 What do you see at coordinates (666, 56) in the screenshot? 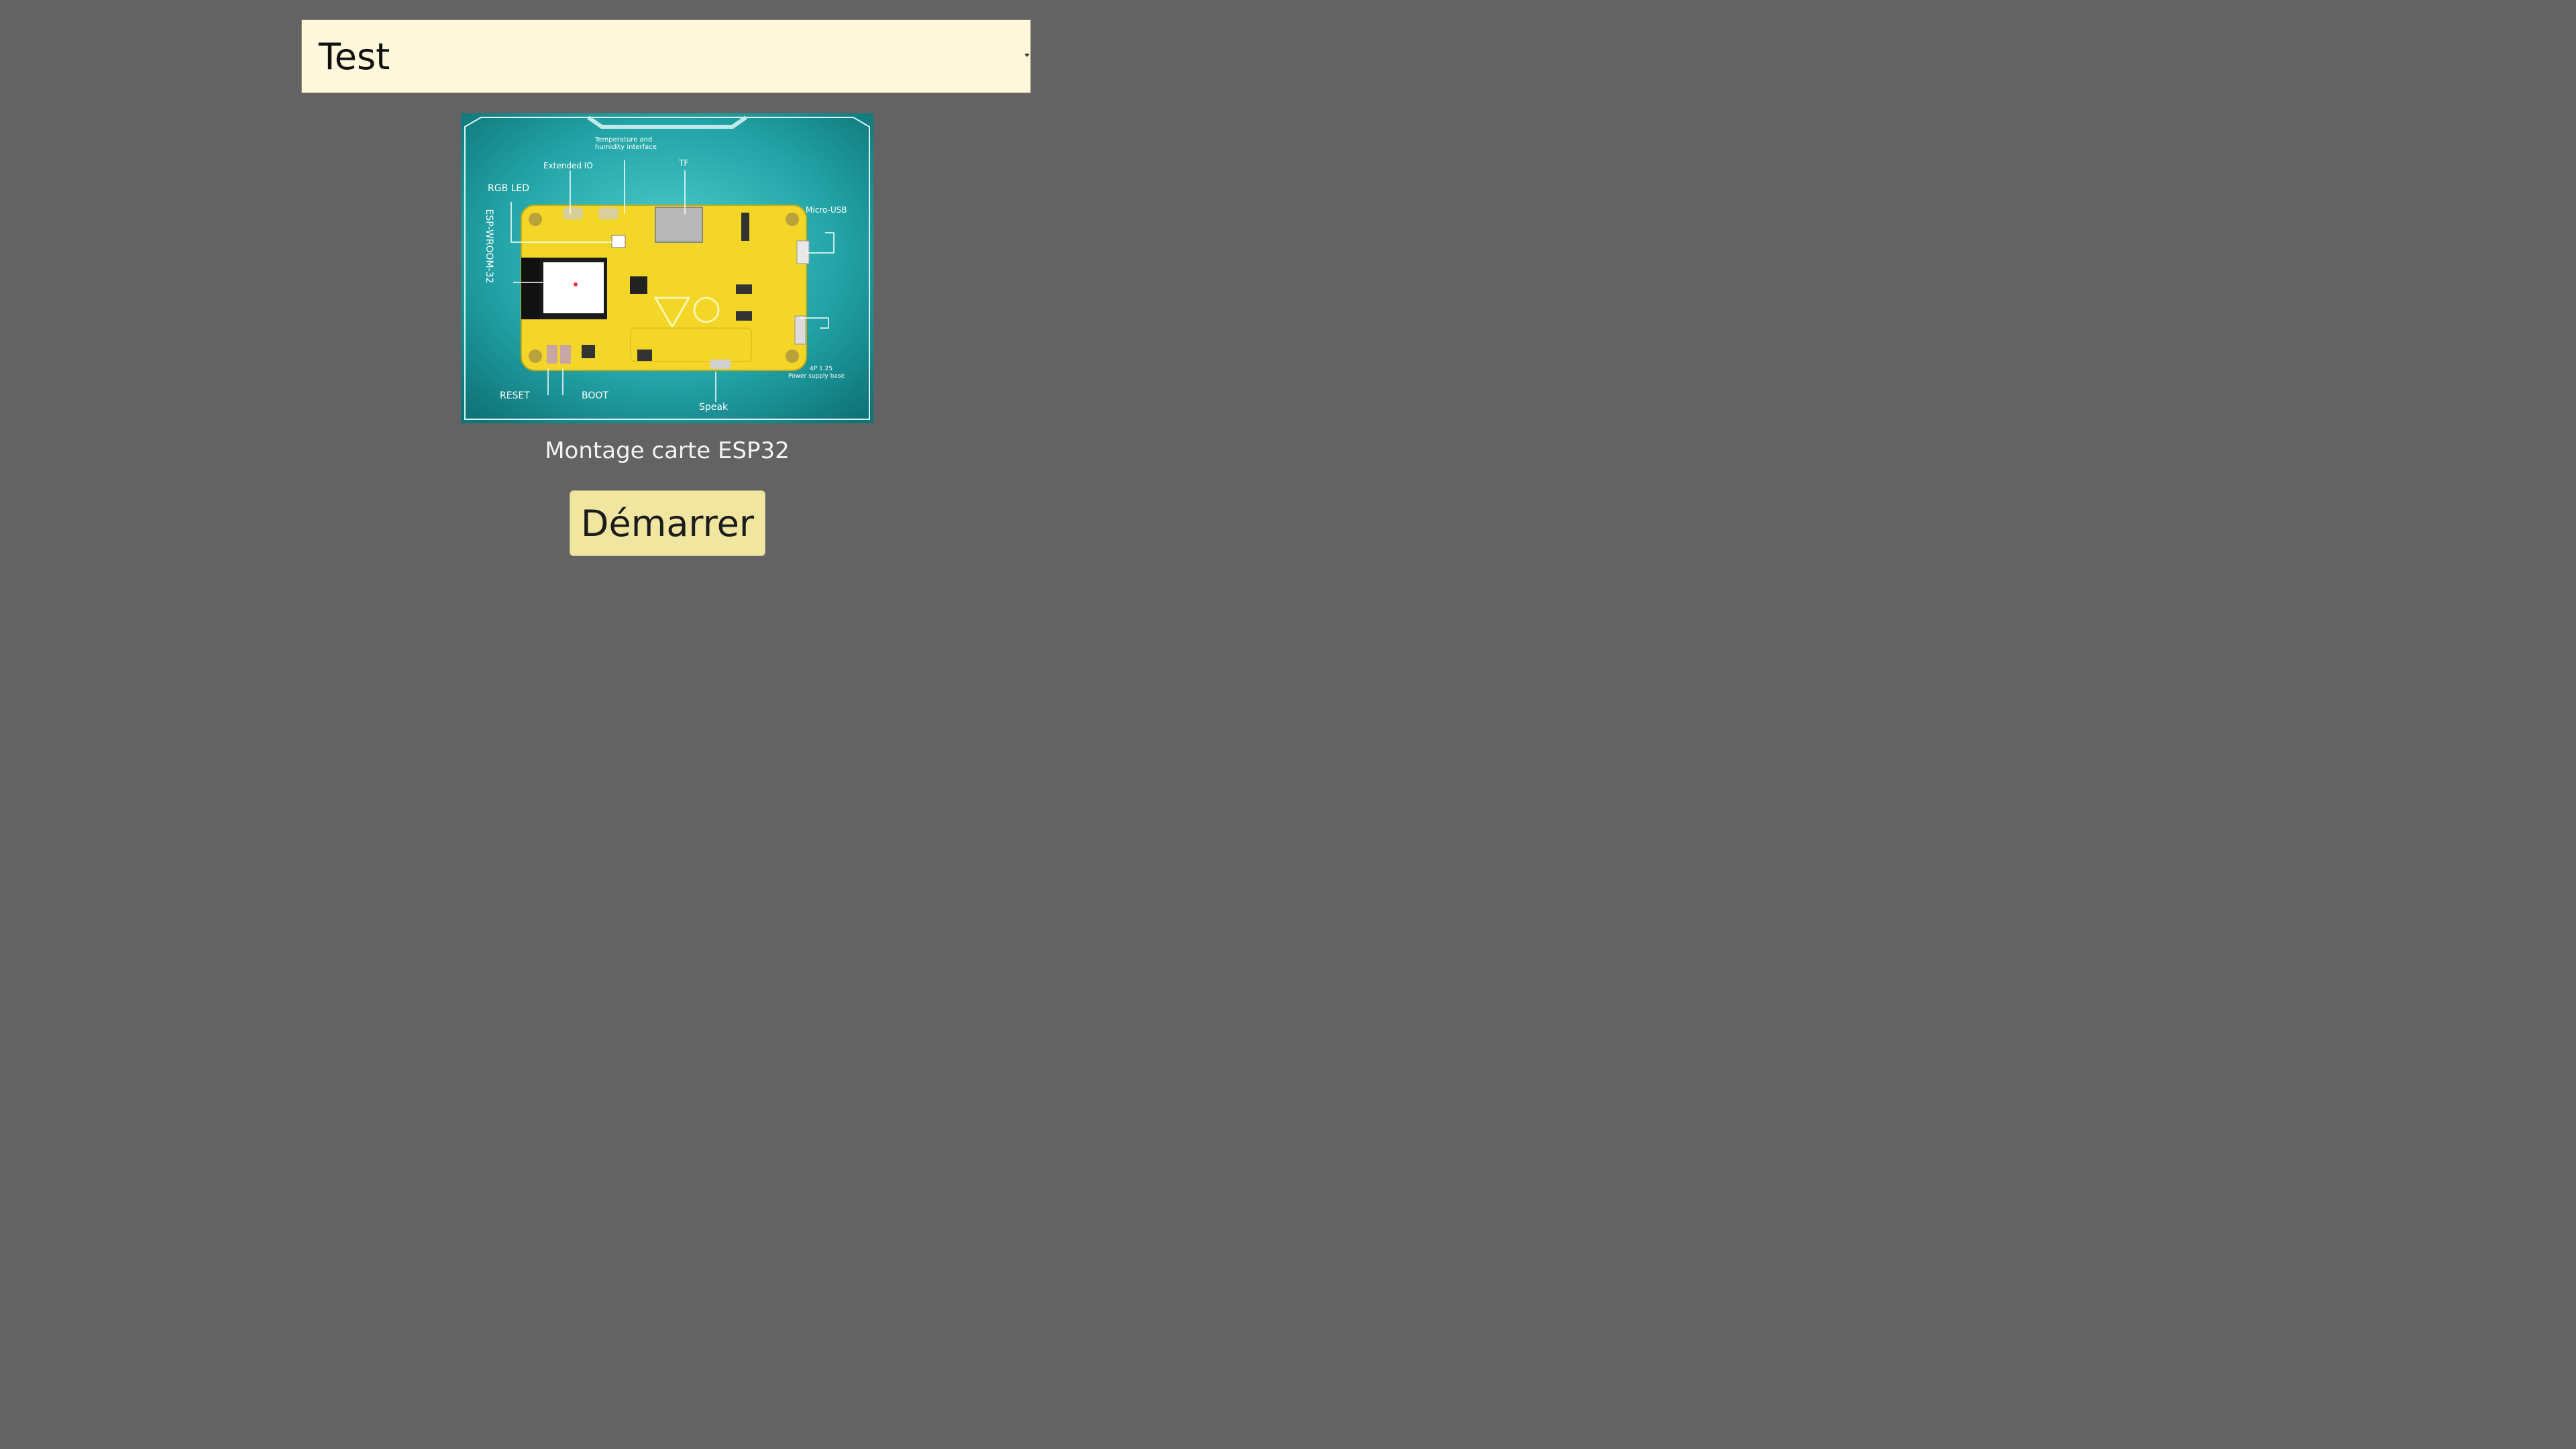
I see `program-select: Test` at bounding box center [666, 56].